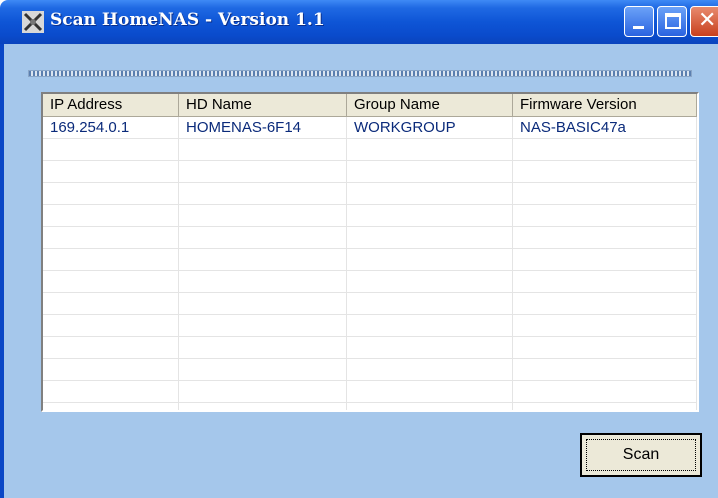  I want to click on close-icon: ✕, so click(707, 20).